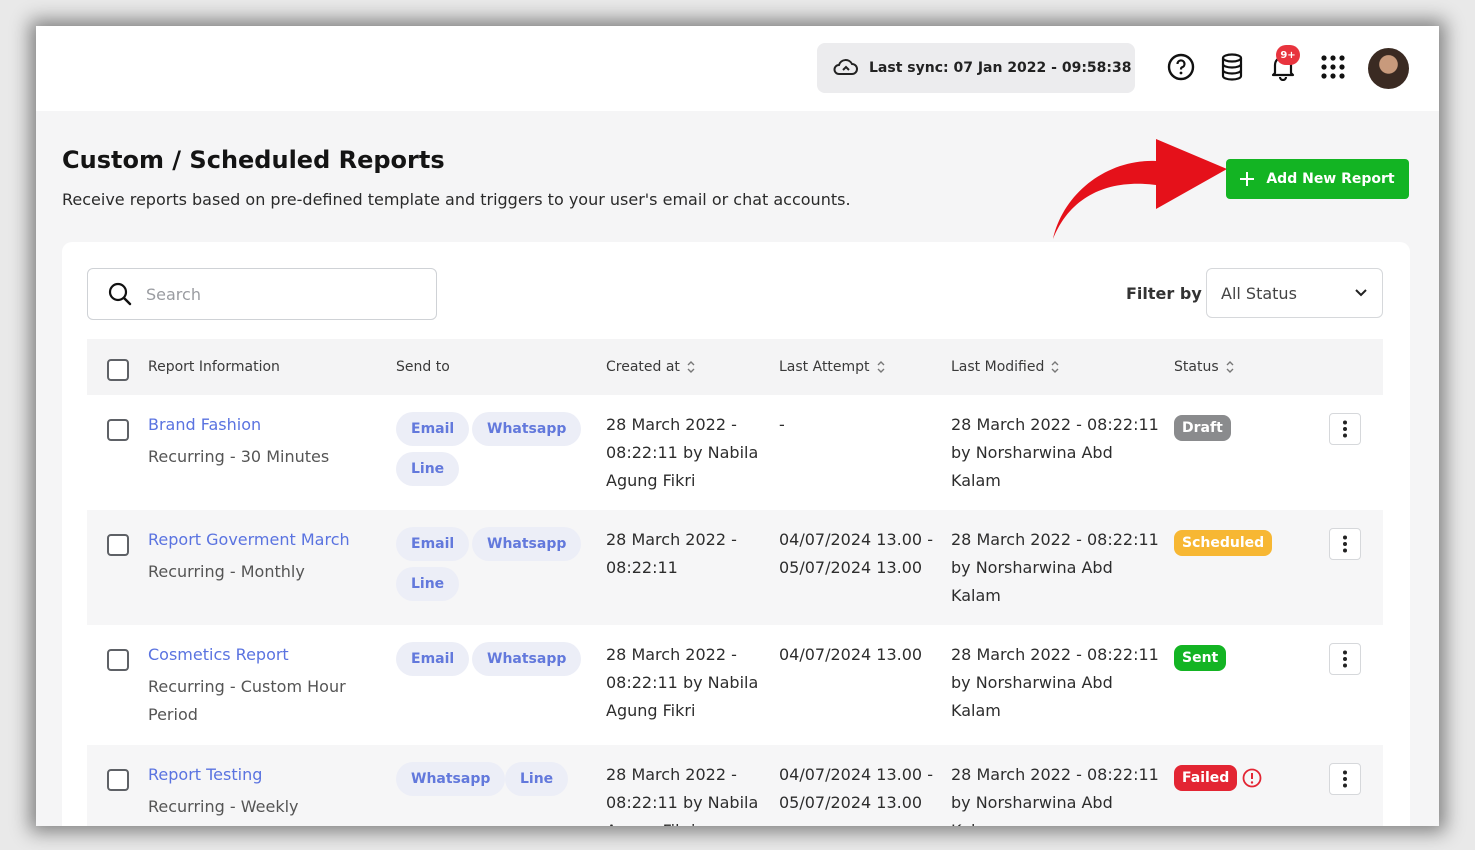 The height and width of the screenshot is (850, 1475). I want to click on status-badge: Draft, so click(1202, 428).